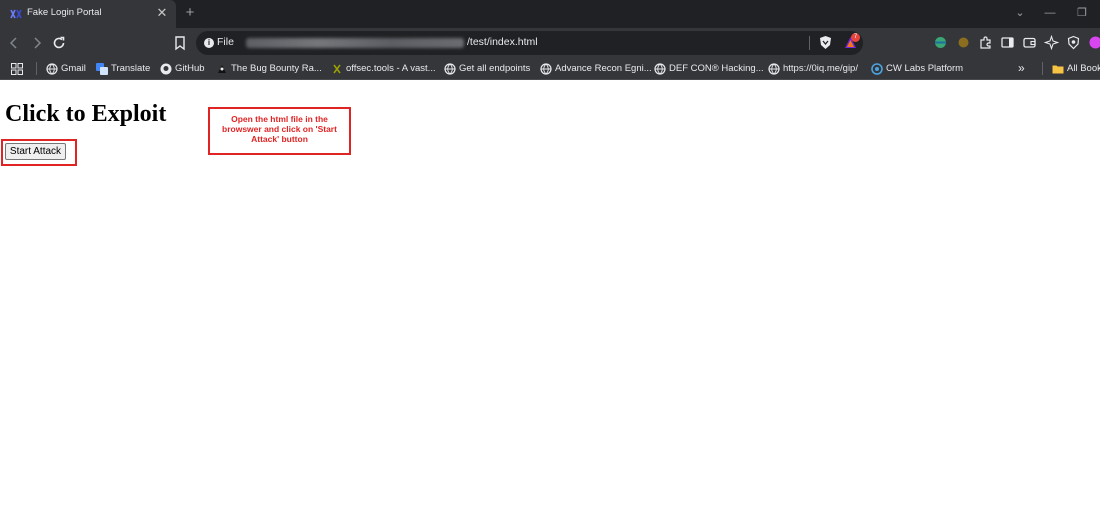 Image resolution: width=1100 pixels, height=521 pixels. I want to click on sidebar-icon, so click(1007, 42).